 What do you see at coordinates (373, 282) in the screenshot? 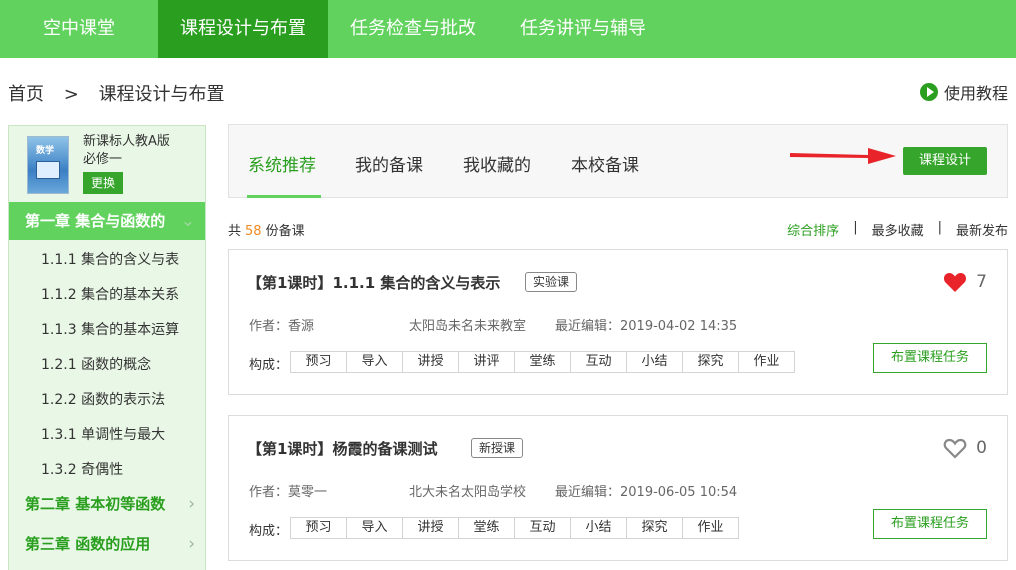
I see `lesson-title: 【第1课时】1.1.1 集合的含义与表示` at bounding box center [373, 282].